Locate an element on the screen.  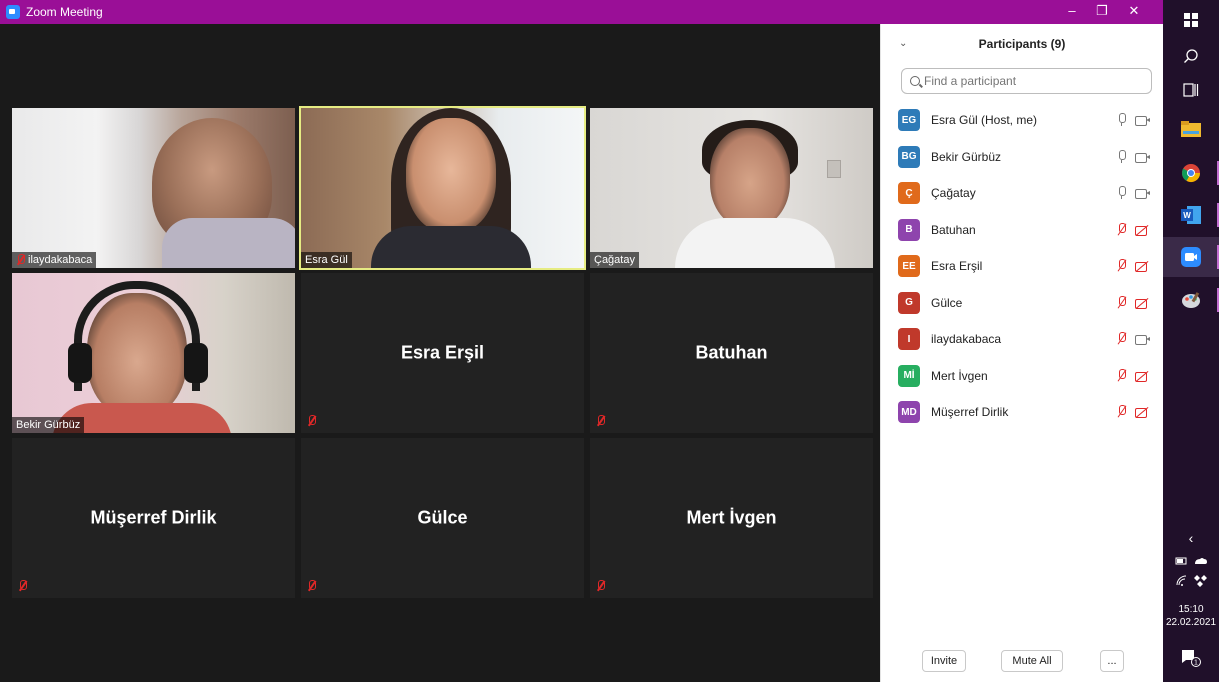
clock-time: 15:10 is located at coordinates (1191, 610).